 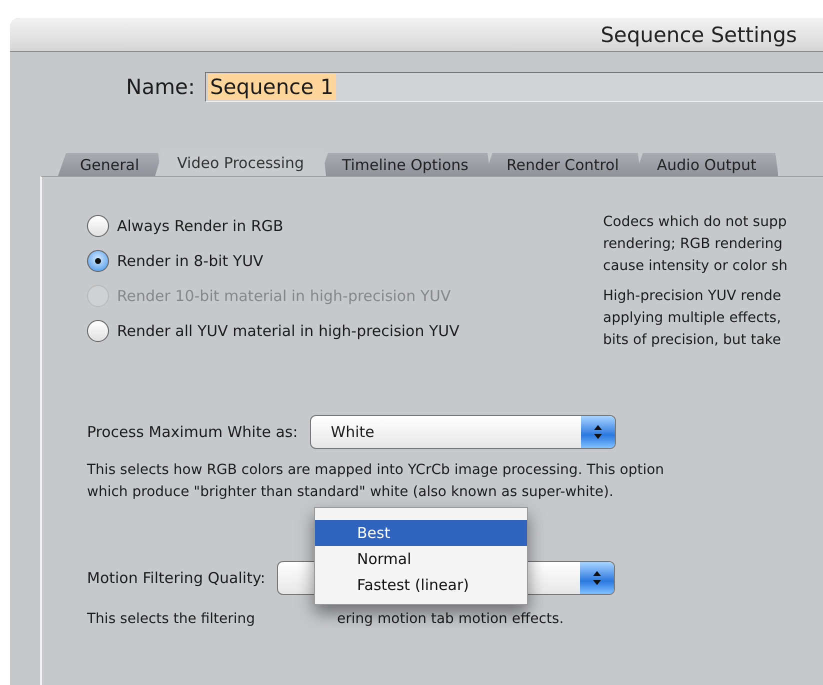 I want to click on motion-filtering-label: Motion Filtering Quality:, so click(x=176, y=578).